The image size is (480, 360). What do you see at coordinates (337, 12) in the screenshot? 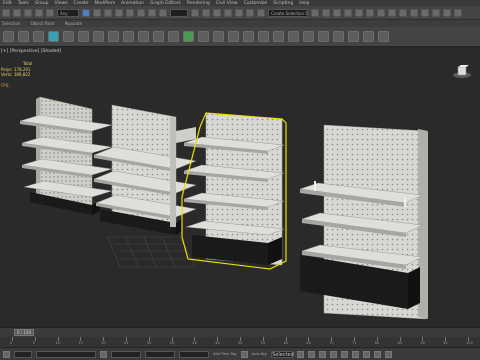
I see `scene-explorer-icon` at bounding box center [337, 12].